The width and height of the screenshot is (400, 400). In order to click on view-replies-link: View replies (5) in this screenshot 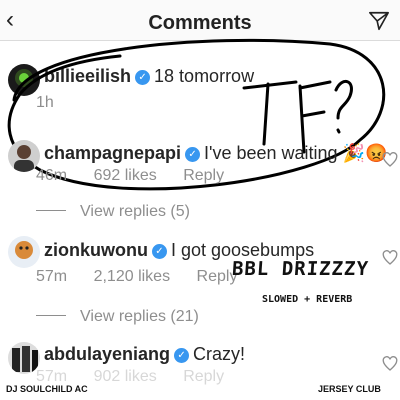, I will do `click(113, 212)`.